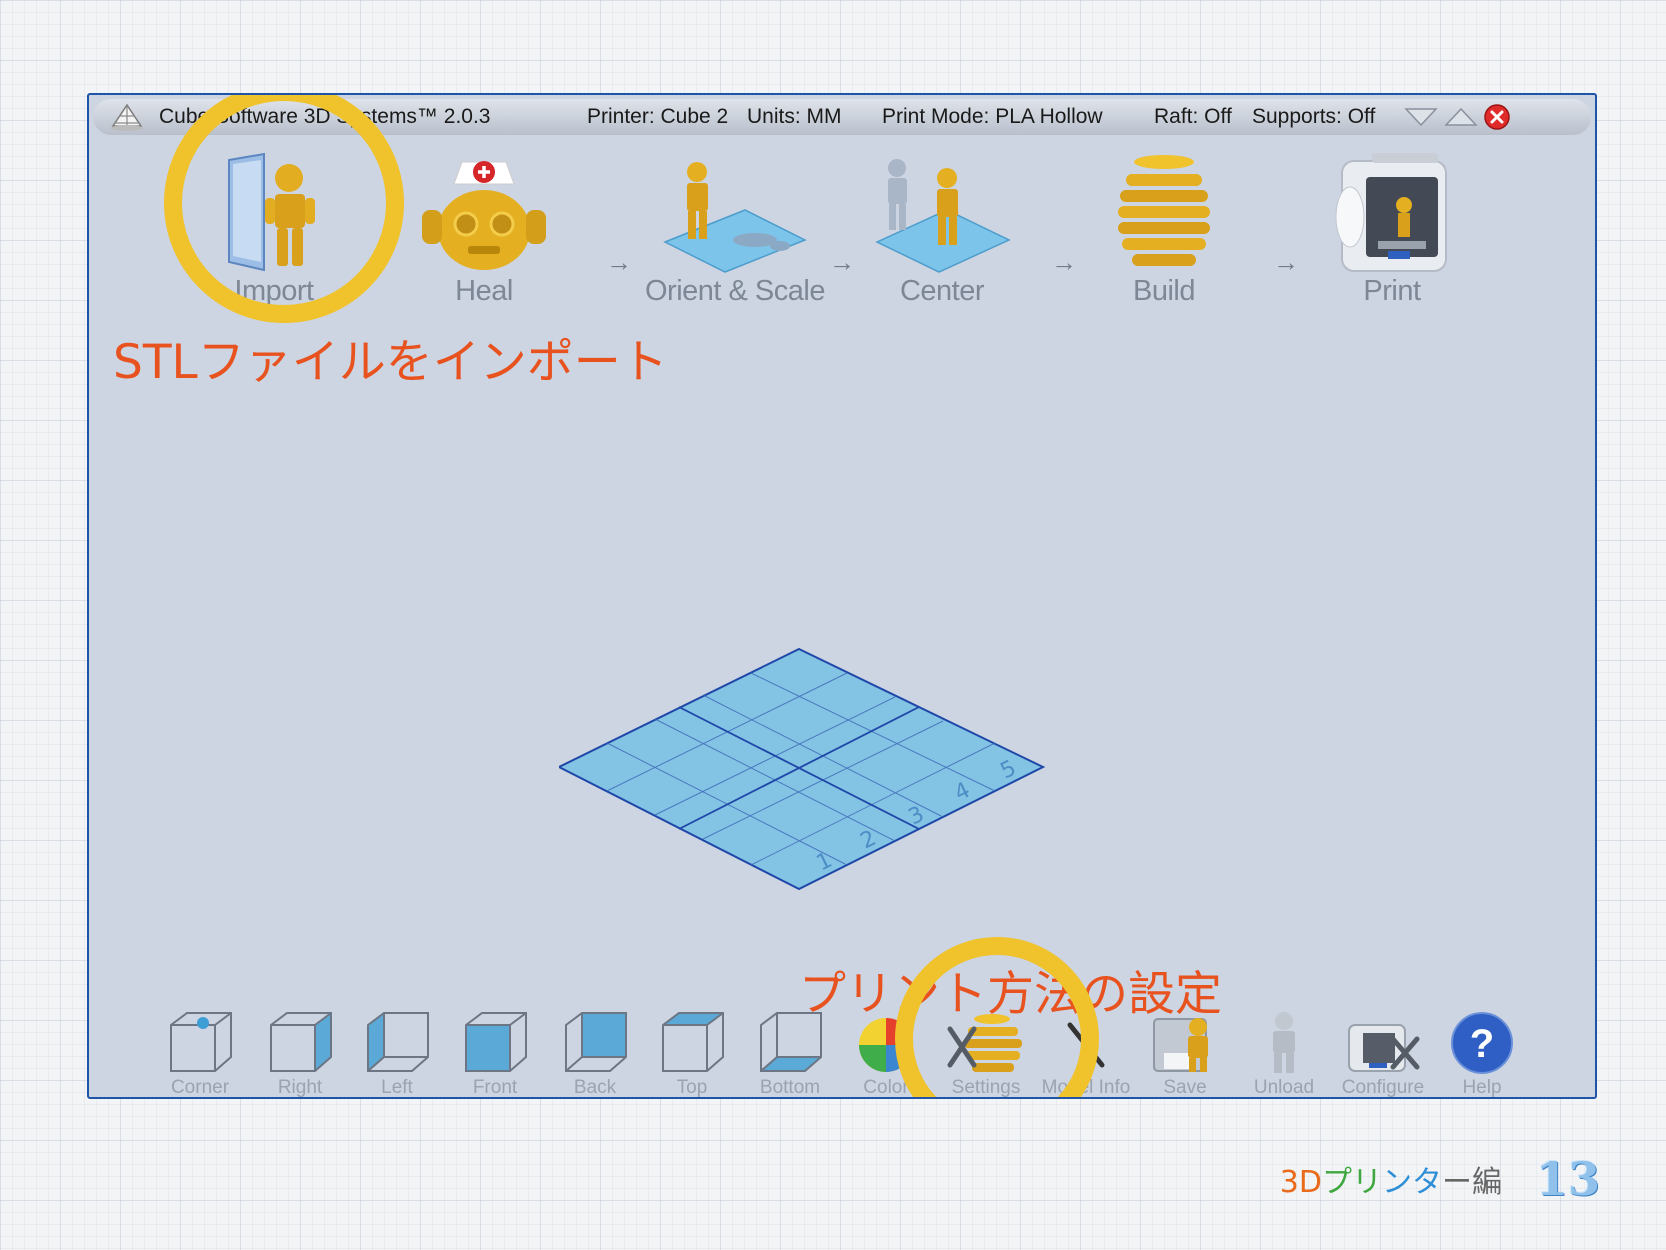 The width and height of the screenshot is (1666, 1250). What do you see at coordinates (1383, 1087) in the screenshot?
I see `configure-label: Configure` at bounding box center [1383, 1087].